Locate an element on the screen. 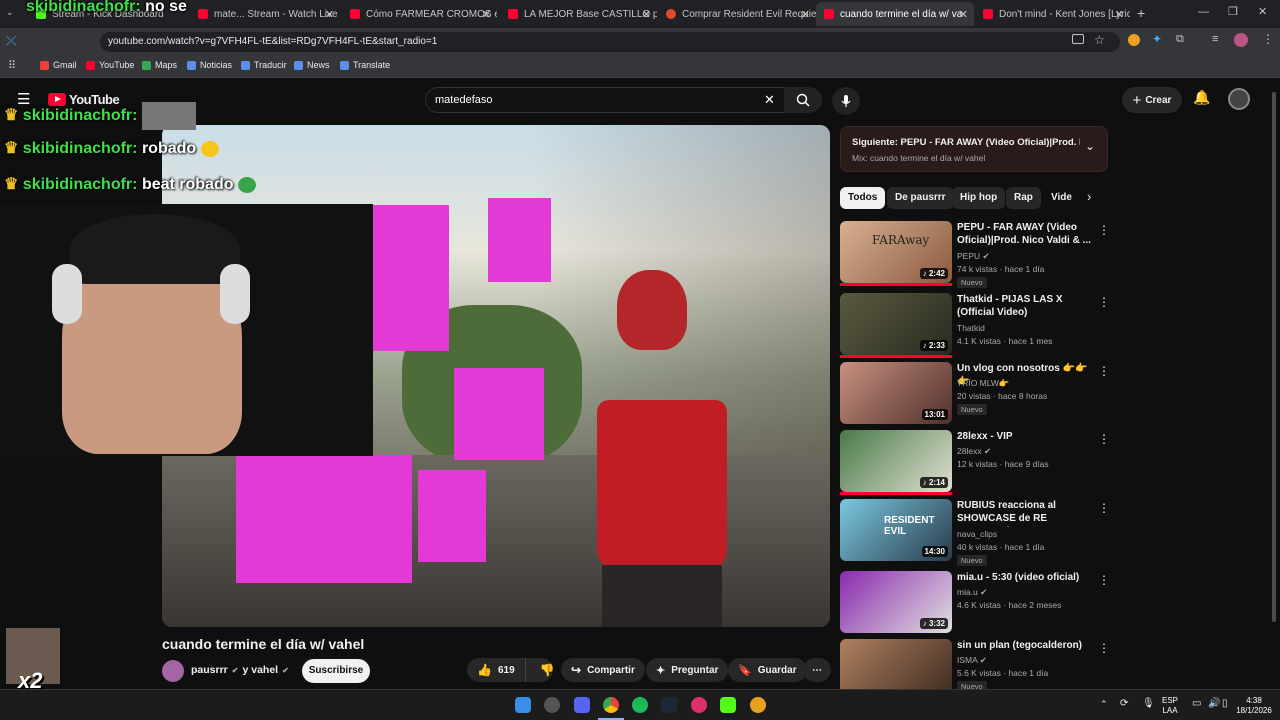 The image size is (1280, 720). subscribe-button: Suscribirse is located at coordinates (336, 671).